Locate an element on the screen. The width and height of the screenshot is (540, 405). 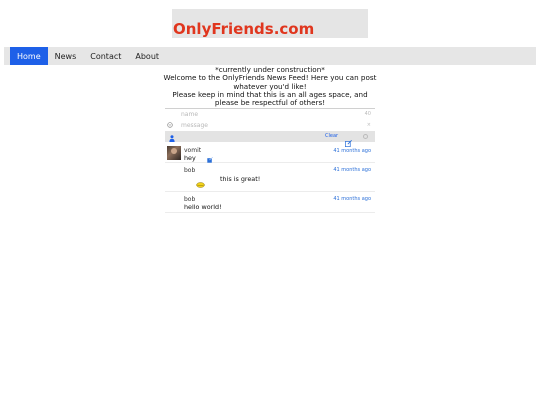
post-author: vomit is located at coordinates (193, 150).